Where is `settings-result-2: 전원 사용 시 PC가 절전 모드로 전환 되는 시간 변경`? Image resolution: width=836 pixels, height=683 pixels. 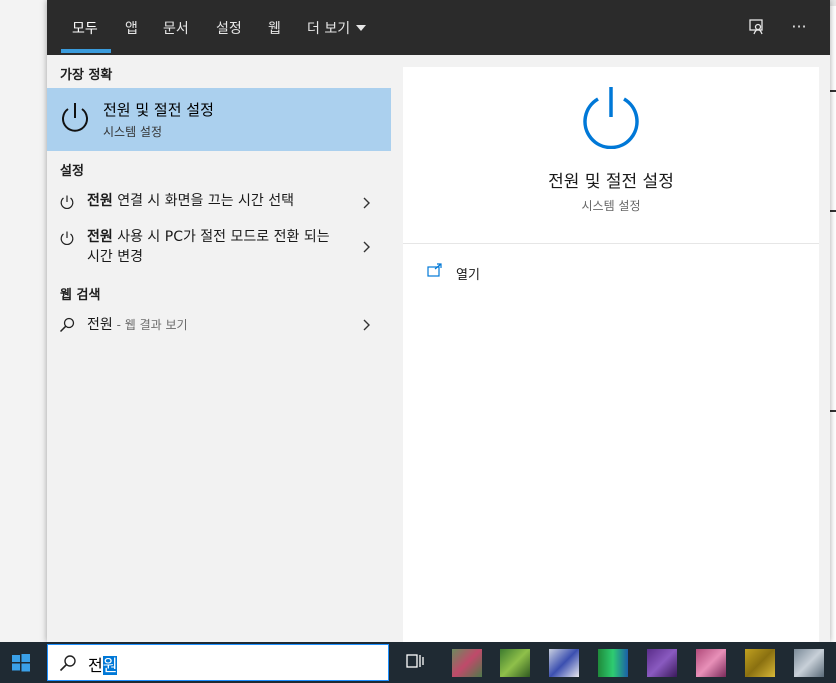
settings-result-2: 전원 사용 시 PC가 절전 모드로 전환 되는 시간 변경 is located at coordinates (219, 248).